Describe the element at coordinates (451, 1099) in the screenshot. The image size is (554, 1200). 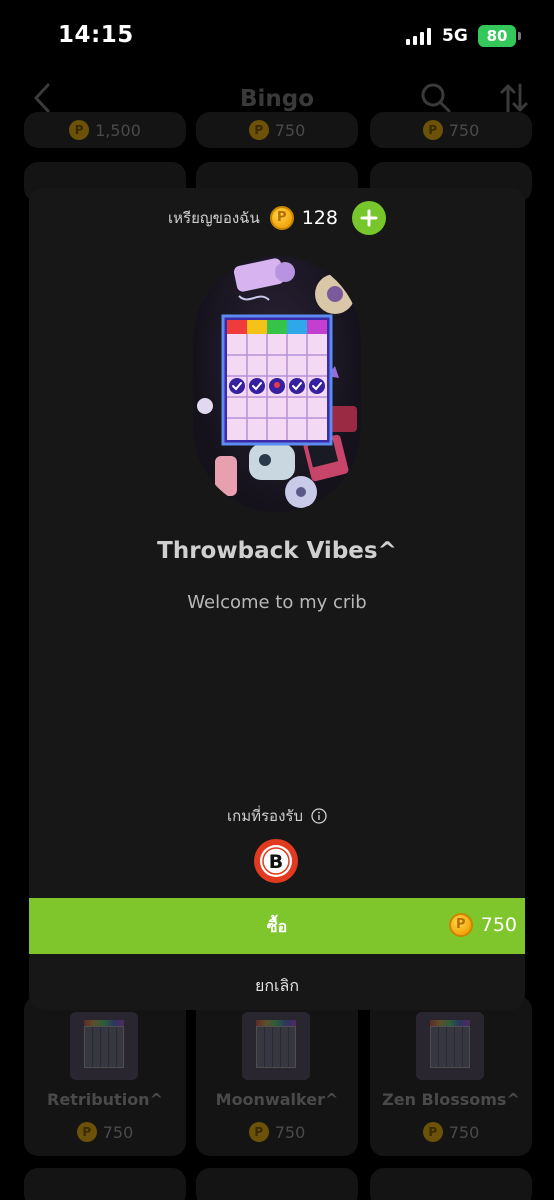
I see `card-title: Zen Blossoms^` at that location.